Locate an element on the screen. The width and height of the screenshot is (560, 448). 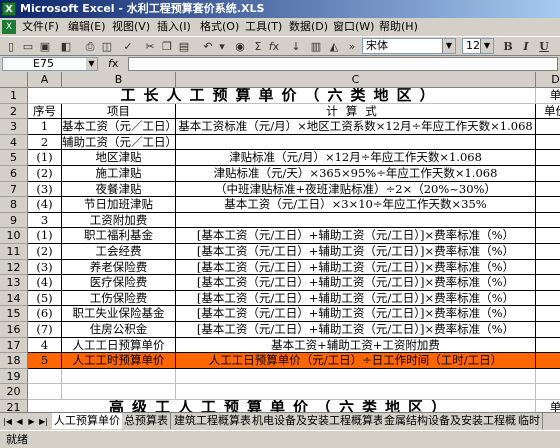
formula-cell: （中班津贴标准+夜班津贴标准）÷2×（20%~30%） is located at coordinates (356, 189).